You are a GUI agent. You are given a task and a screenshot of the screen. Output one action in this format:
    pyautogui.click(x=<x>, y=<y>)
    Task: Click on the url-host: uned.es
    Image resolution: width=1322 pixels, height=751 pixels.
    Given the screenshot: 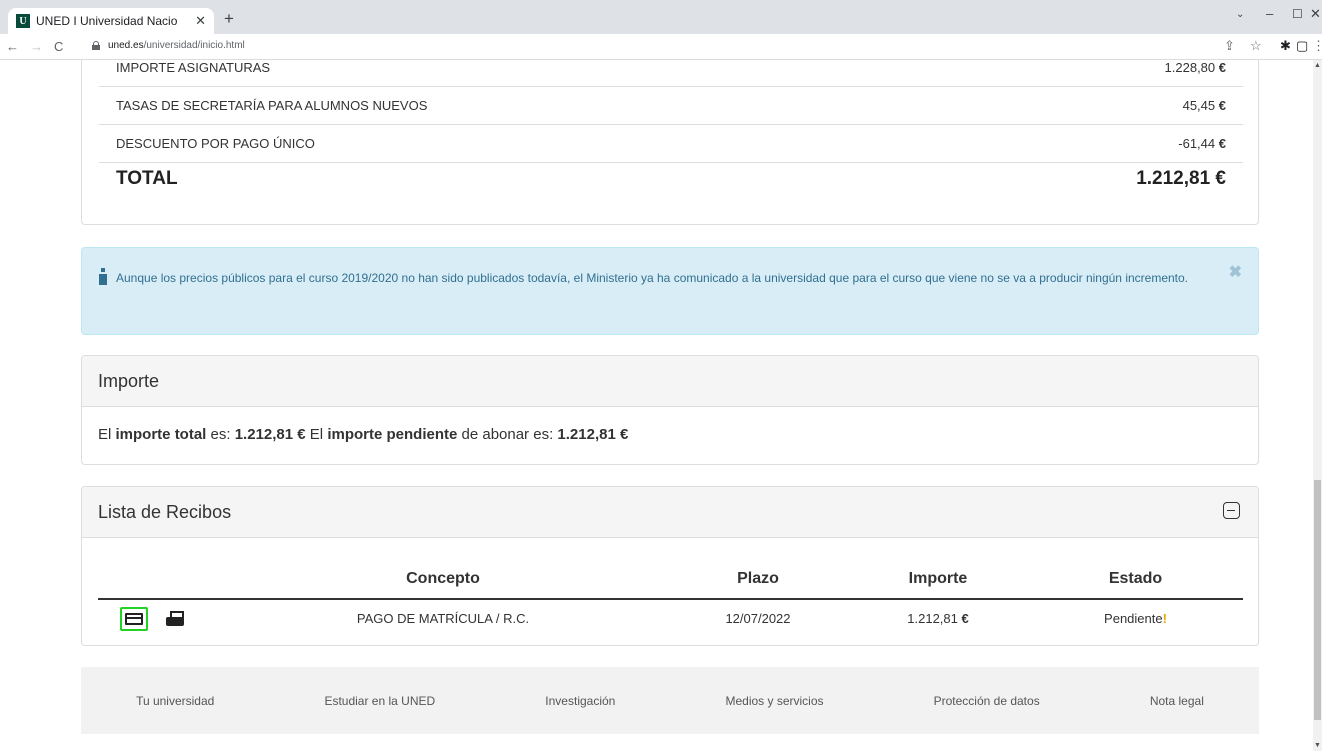 What is the action you would take?
    pyautogui.click(x=126, y=45)
    